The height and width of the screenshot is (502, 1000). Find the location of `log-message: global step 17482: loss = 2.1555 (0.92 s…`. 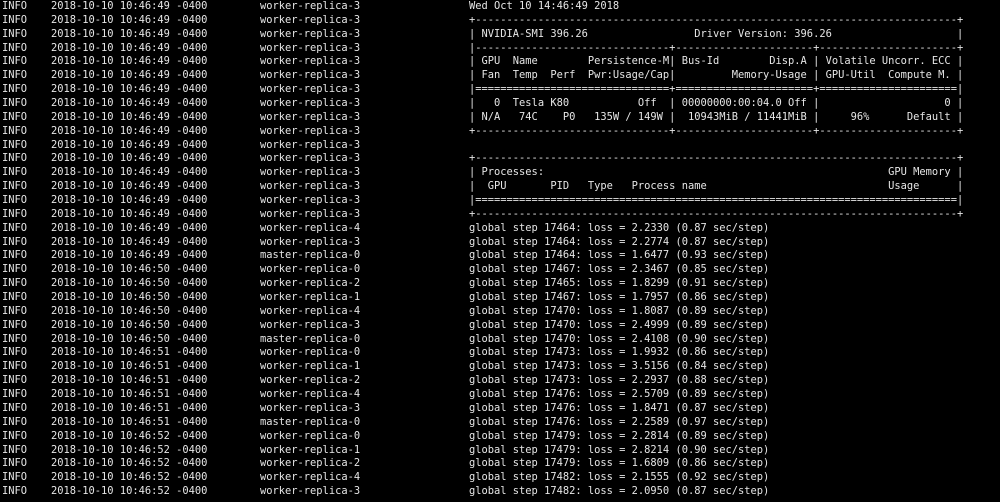

log-message: global step 17482: loss = 2.1555 (0.92 s… is located at coordinates (619, 477).